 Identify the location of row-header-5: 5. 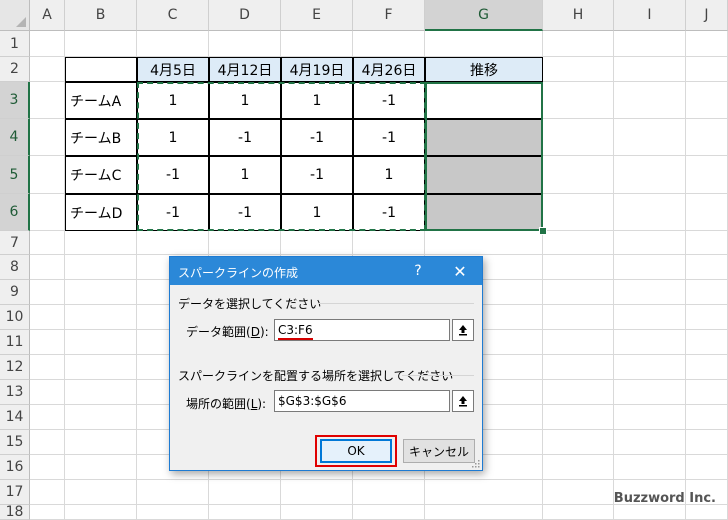
(15, 175).